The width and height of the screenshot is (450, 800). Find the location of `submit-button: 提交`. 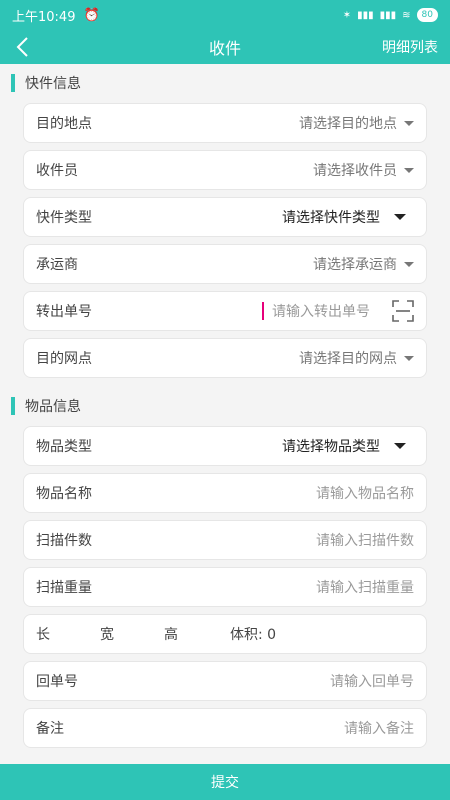

submit-button: 提交 is located at coordinates (225, 782).